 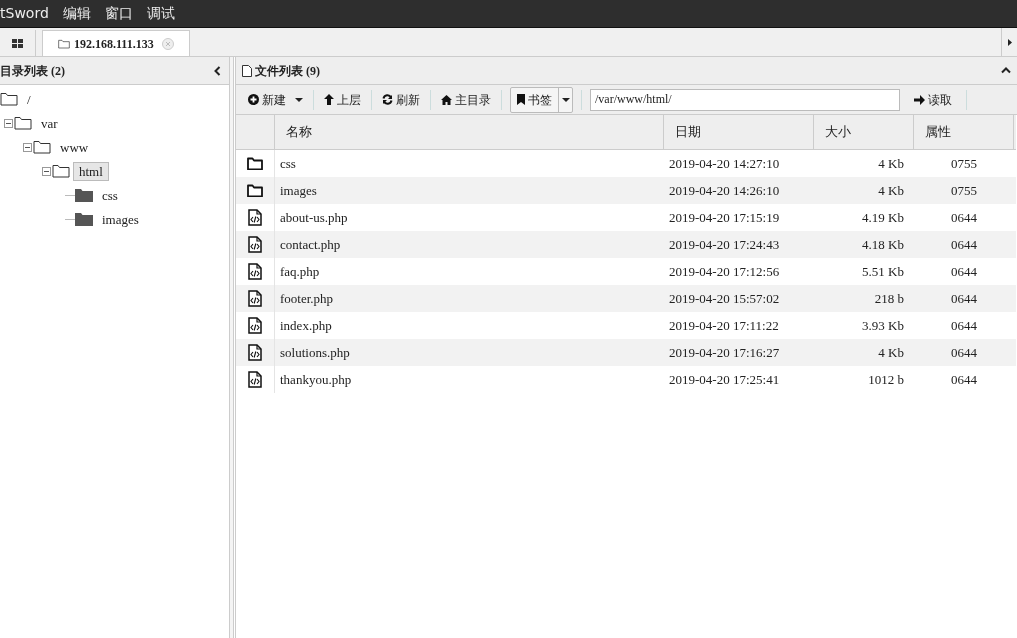 I want to click on file-row: footer.php 2019-04-20 15:57:02 218 b 0644, so click(x=626, y=298).